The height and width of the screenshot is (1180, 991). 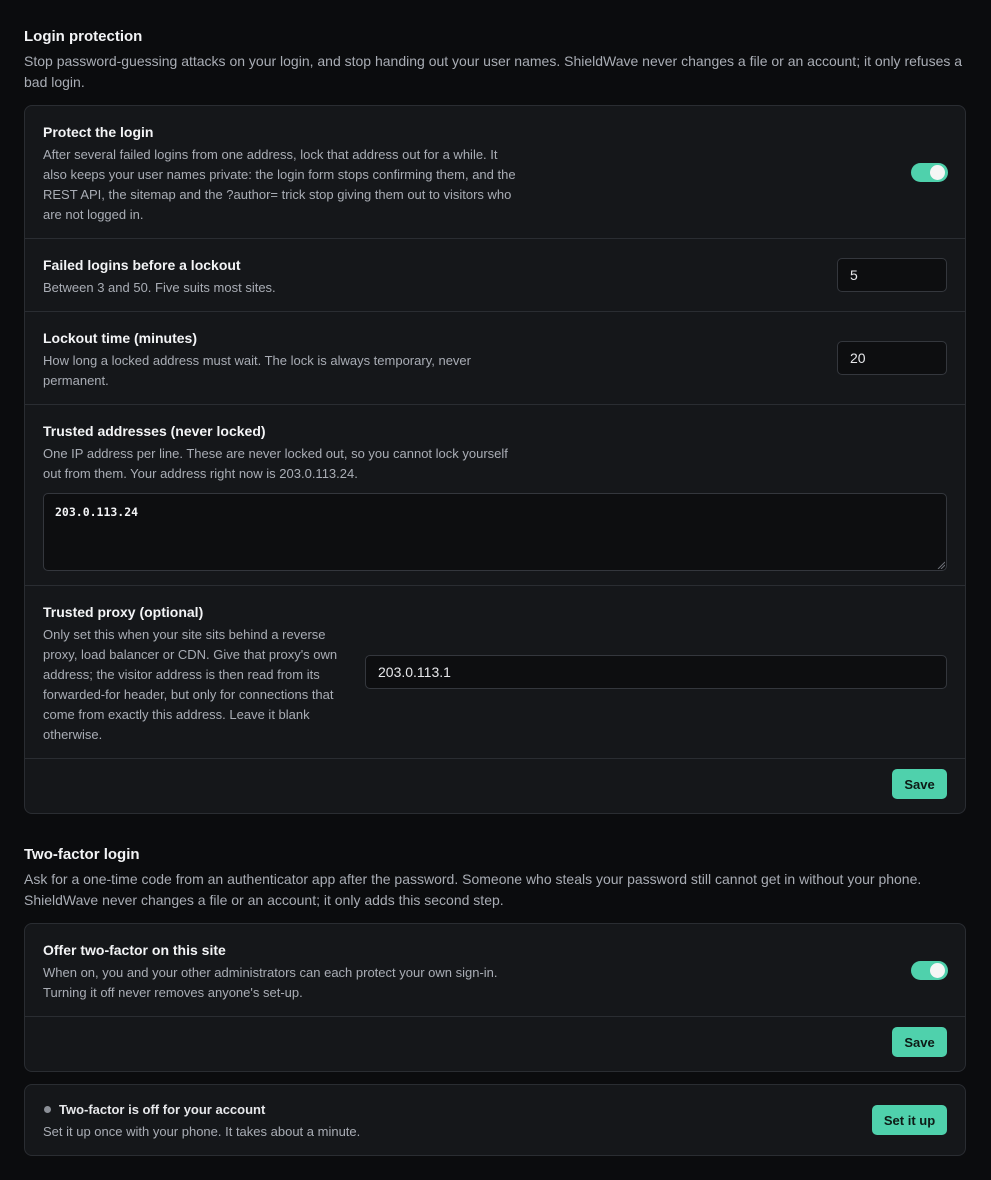 What do you see at coordinates (495, 785) in the screenshot?
I see `login-protection-footer: Save` at bounding box center [495, 785].